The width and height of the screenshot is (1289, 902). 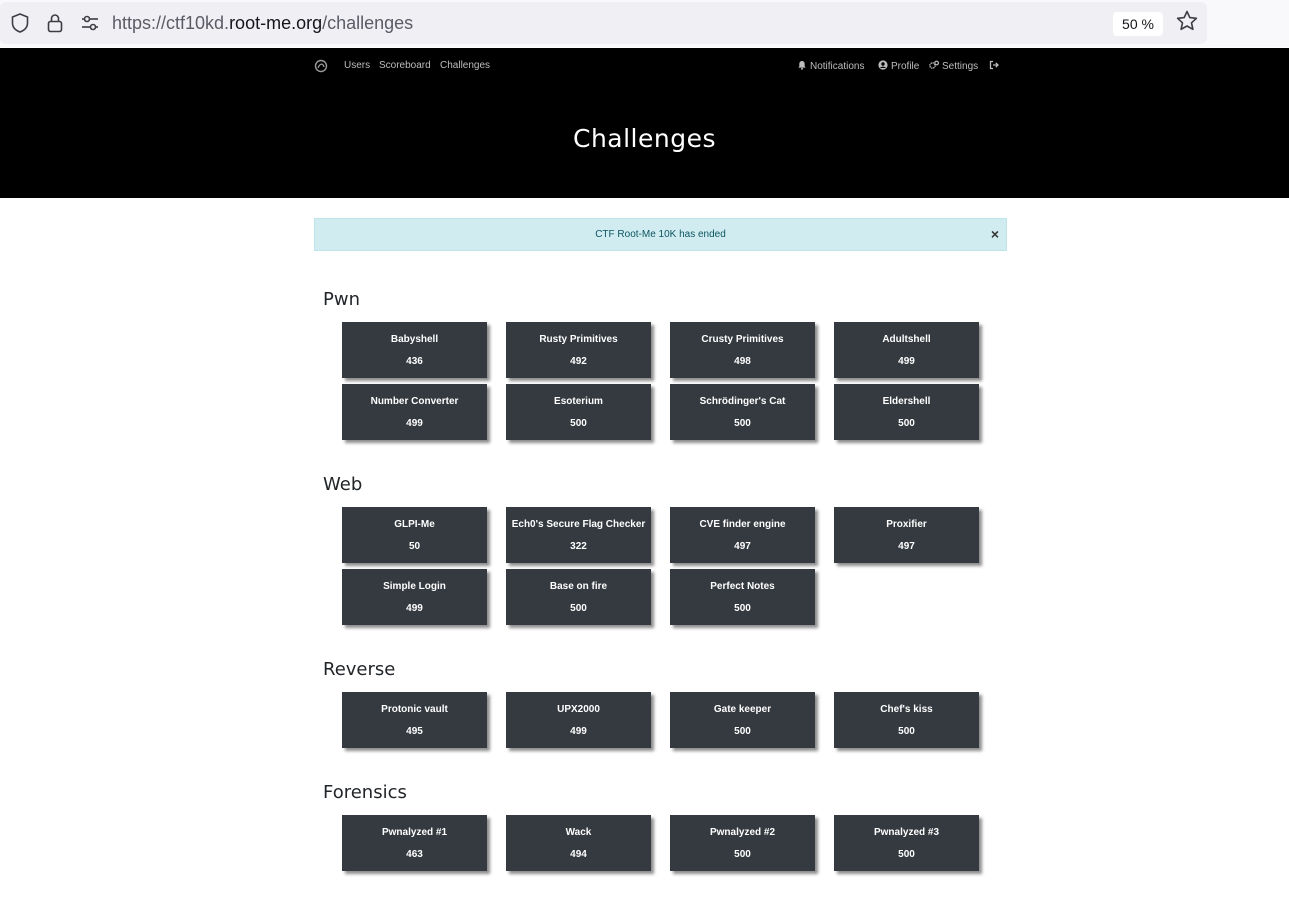 I want to click on gears-icon, so click(x=934, y=64).